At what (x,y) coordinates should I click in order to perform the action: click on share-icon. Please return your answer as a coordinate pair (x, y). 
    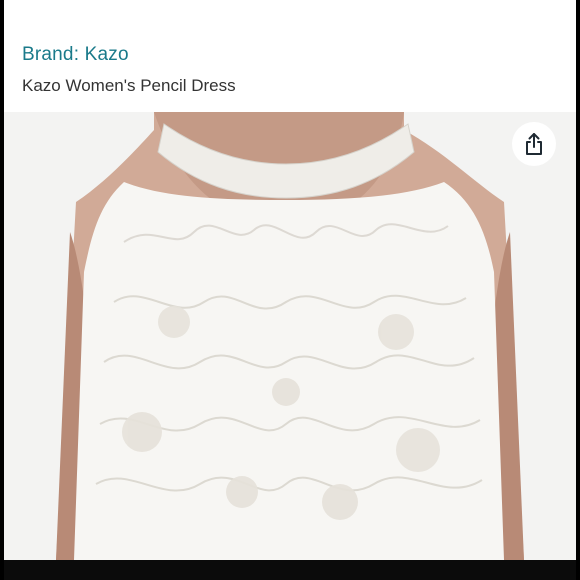
    Looking at the image, I should click on (534, 144).